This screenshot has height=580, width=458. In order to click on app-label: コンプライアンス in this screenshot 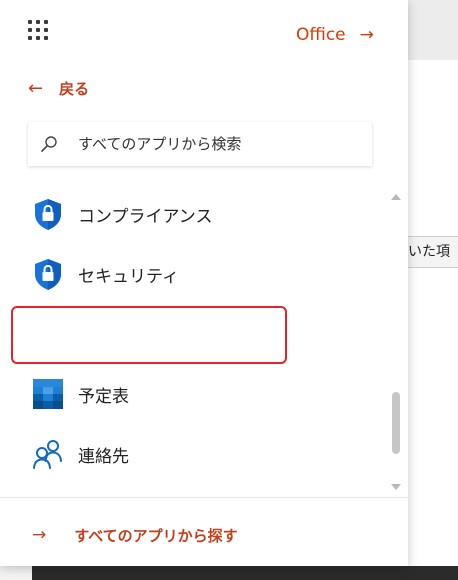, I will do `click(145, 216)`.